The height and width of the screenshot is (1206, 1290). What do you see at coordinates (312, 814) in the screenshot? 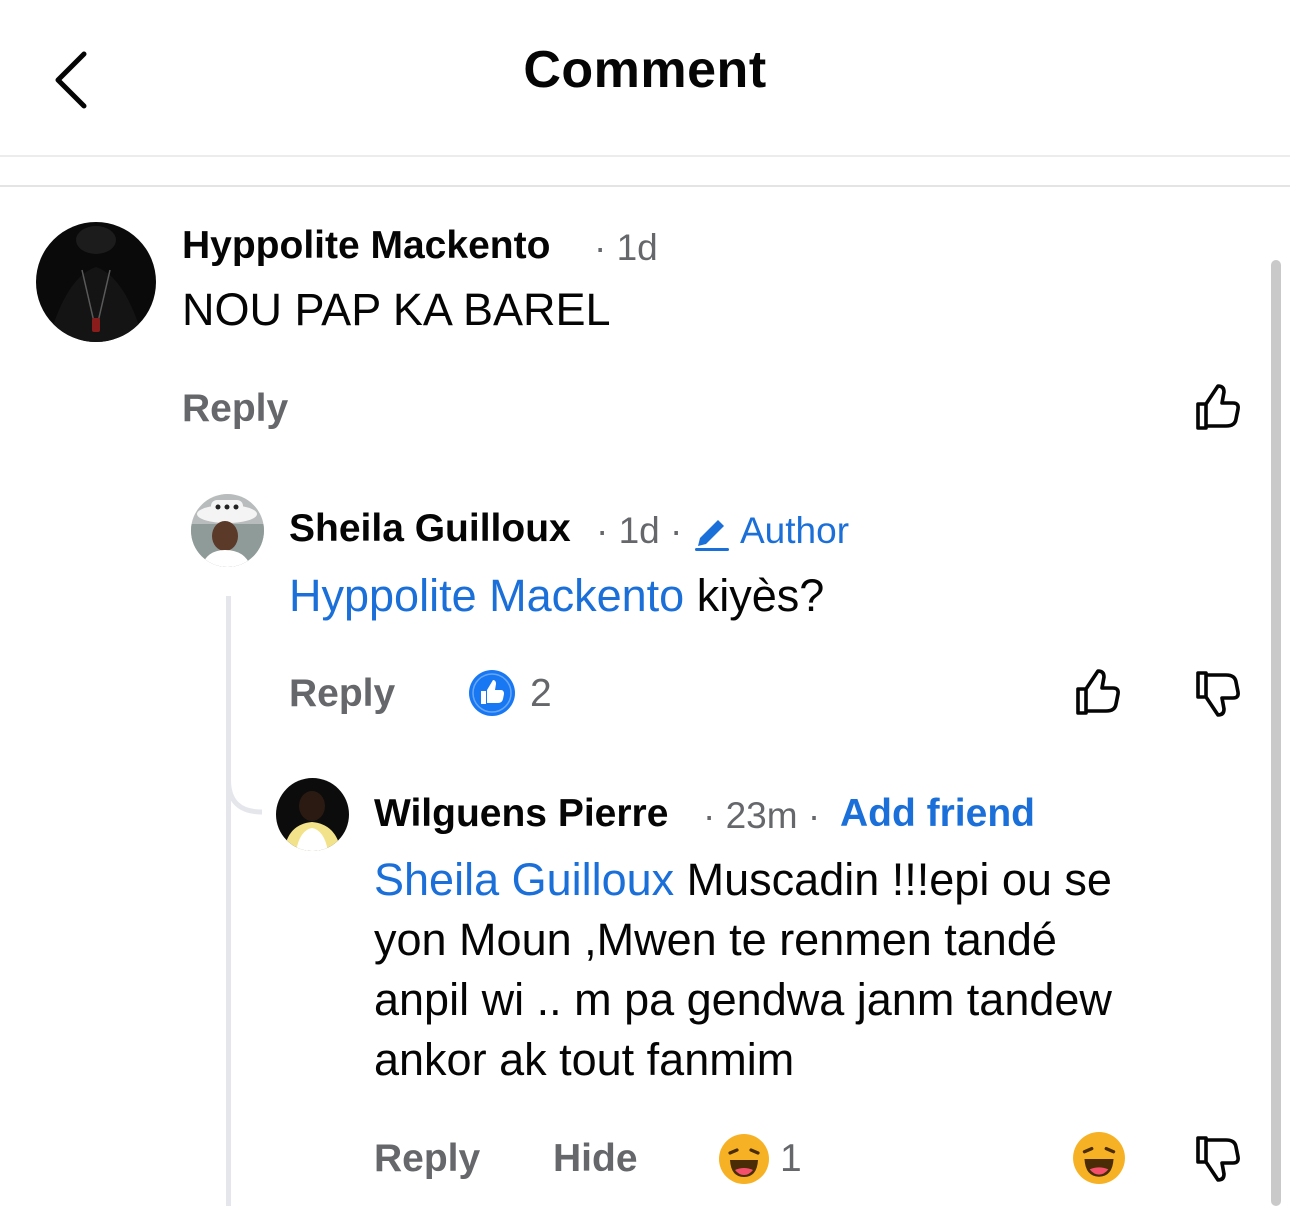
I see `avatar-wilguens` at bounding box center [312, 814].